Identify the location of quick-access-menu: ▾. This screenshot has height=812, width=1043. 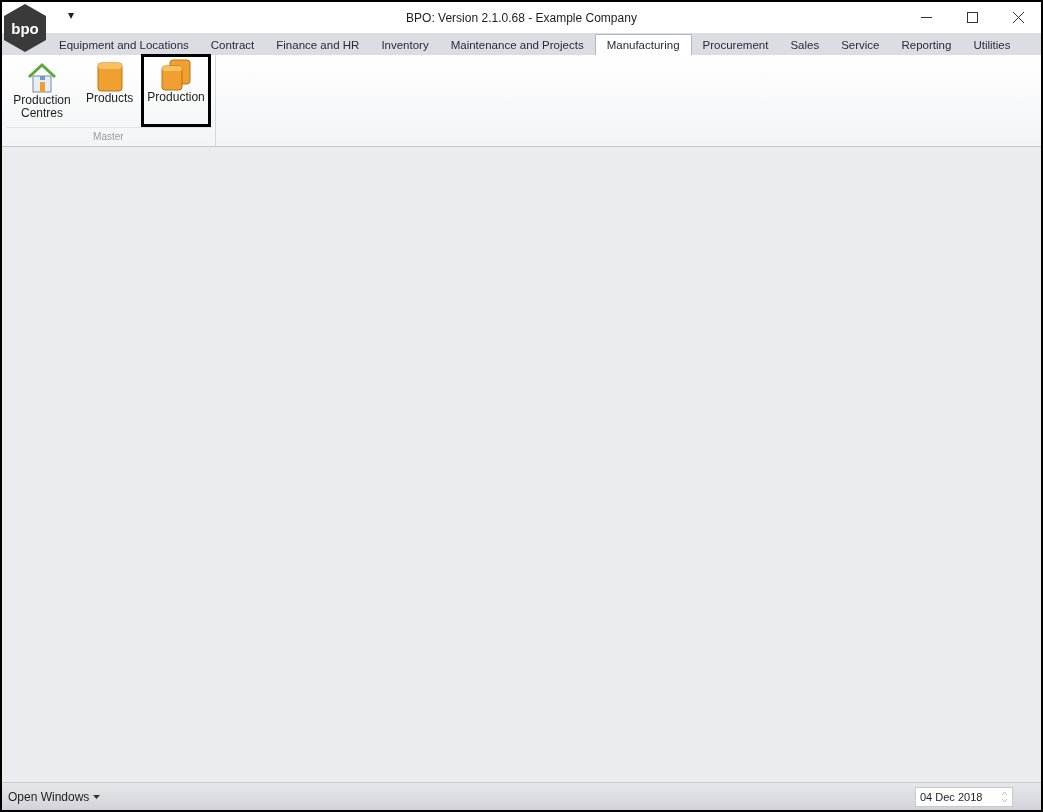
(71, 15).